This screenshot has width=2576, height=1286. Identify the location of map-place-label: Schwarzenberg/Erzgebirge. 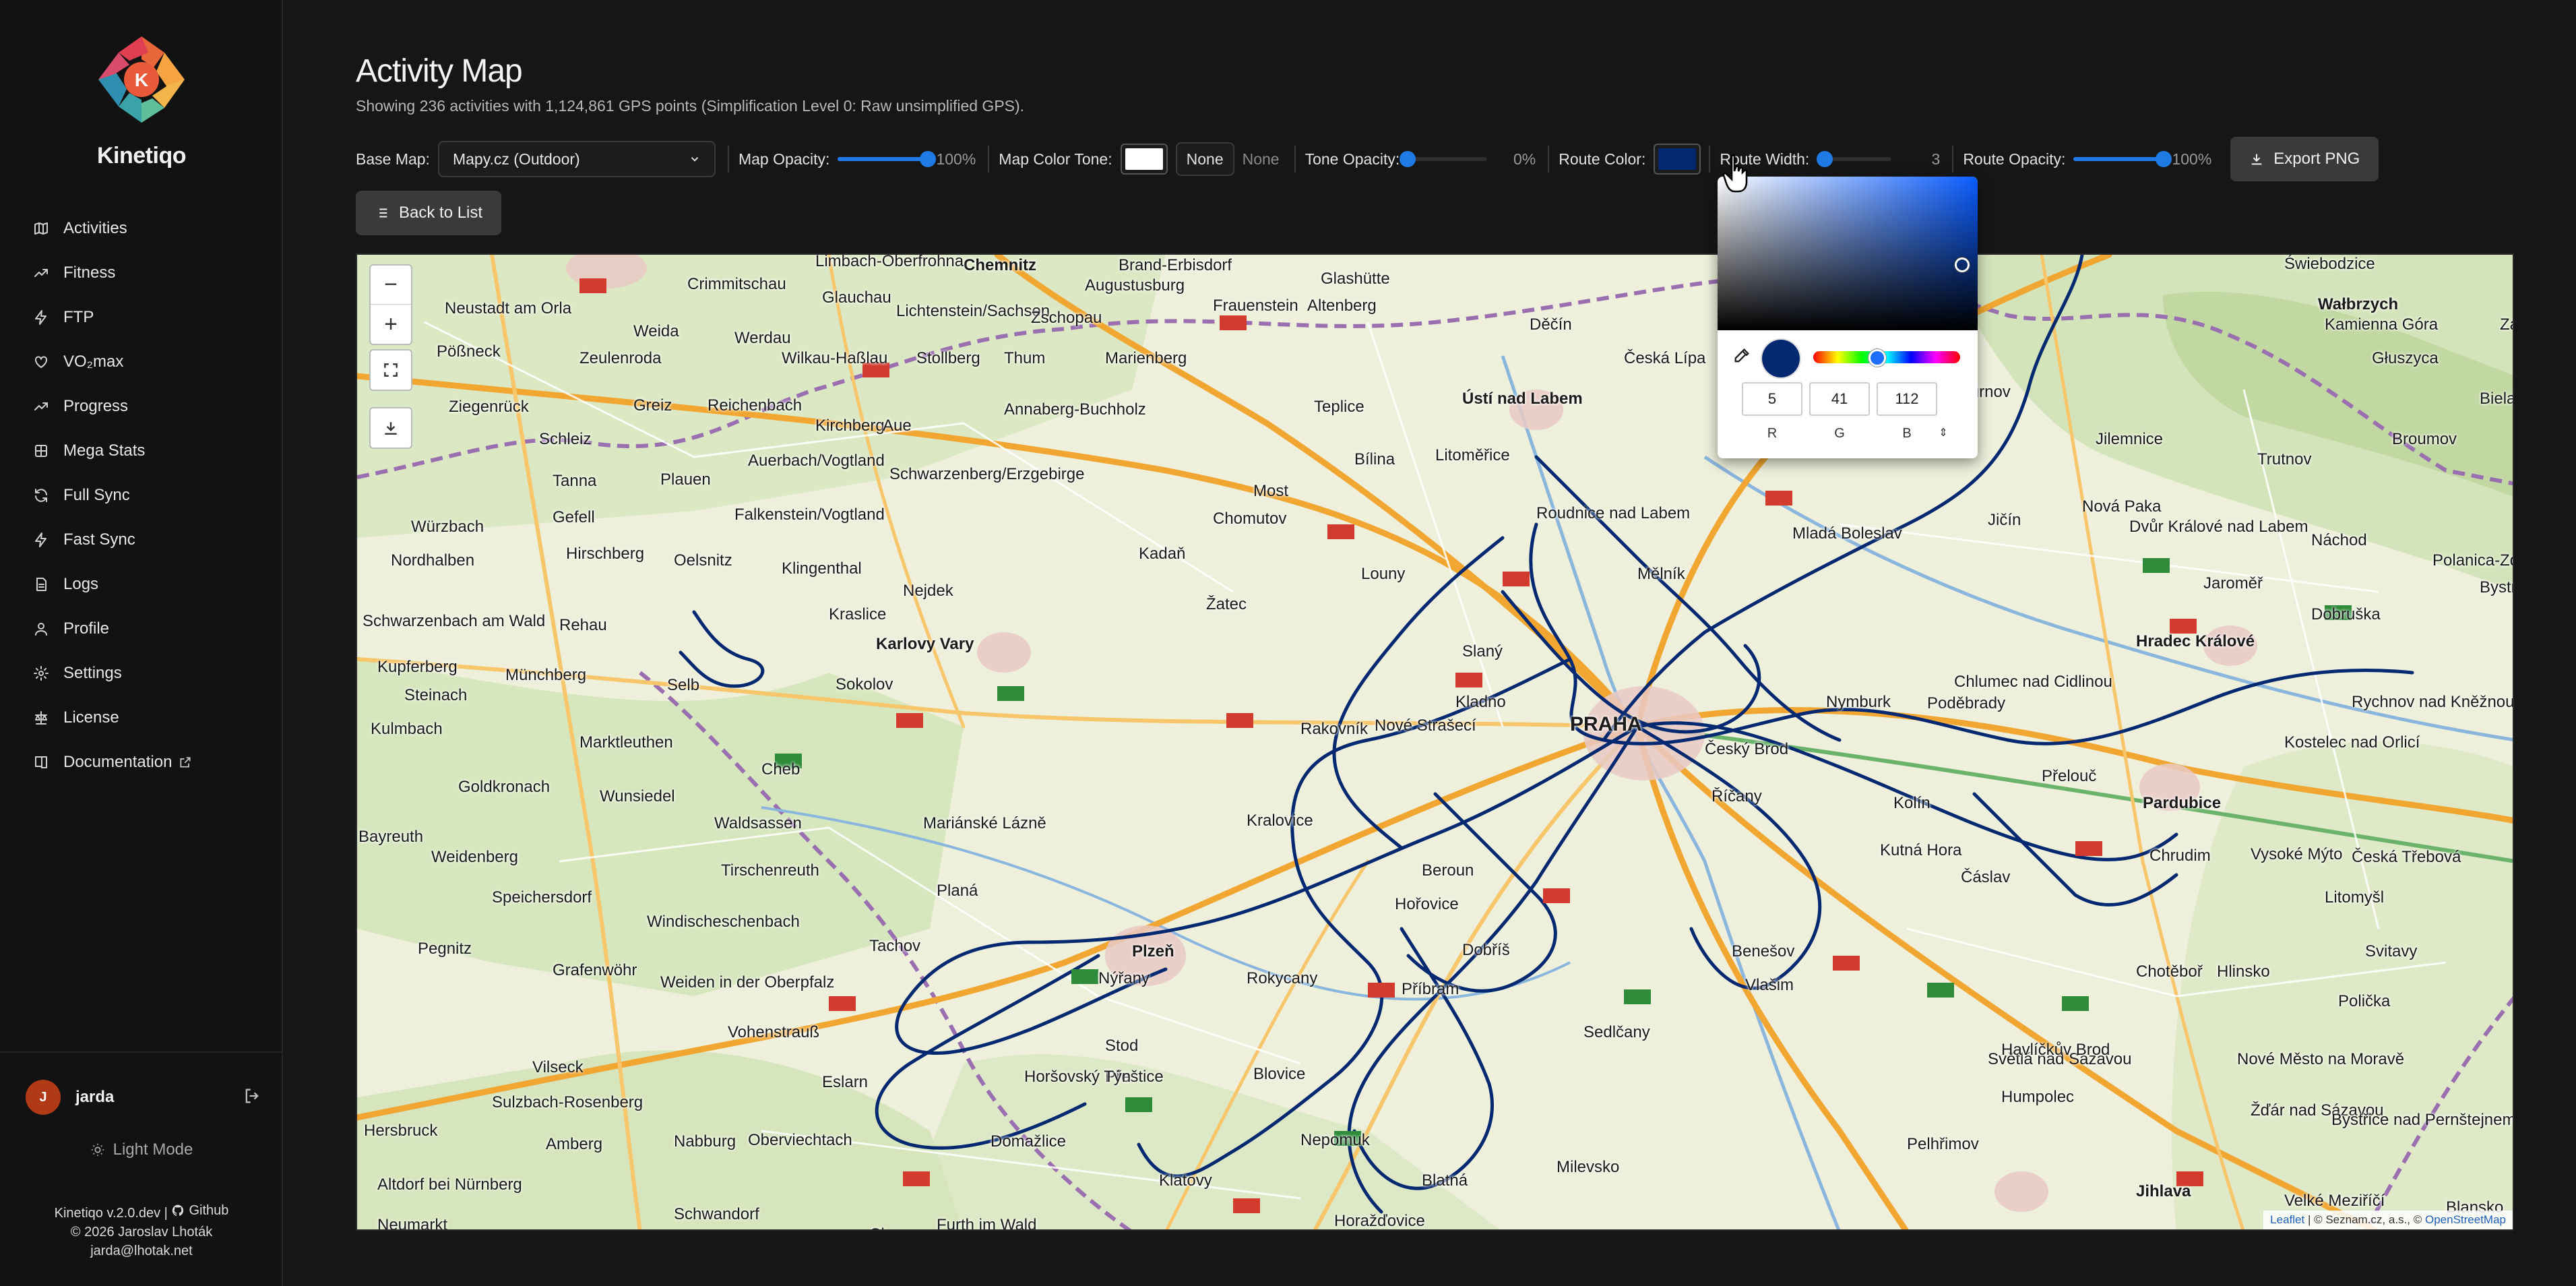
(987, 474).